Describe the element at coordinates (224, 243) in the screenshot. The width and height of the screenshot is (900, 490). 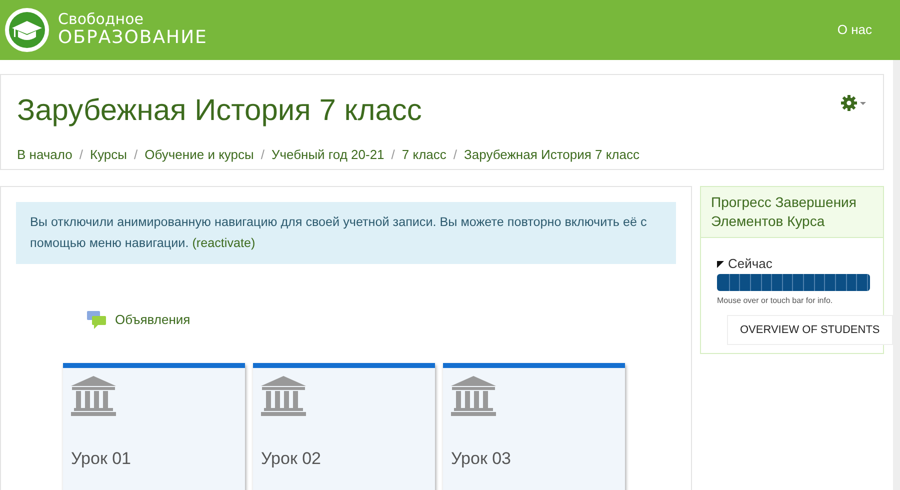
I see `reactivate-link: (reactivate)` at that location.